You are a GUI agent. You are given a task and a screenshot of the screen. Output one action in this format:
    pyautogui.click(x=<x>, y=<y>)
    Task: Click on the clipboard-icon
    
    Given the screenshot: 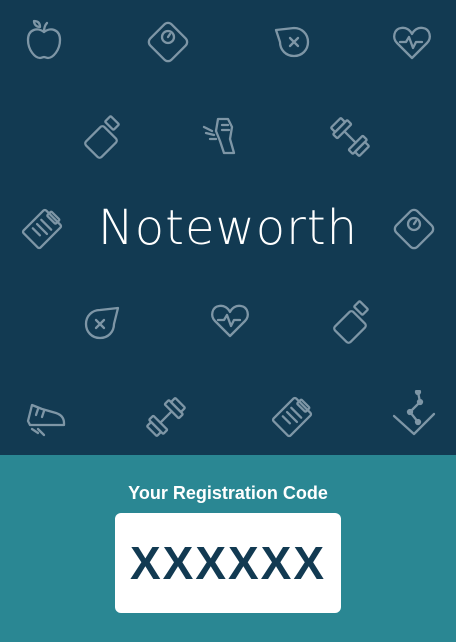 What is the action you would take?
    pyautogui.click(x=292, y=417)
    